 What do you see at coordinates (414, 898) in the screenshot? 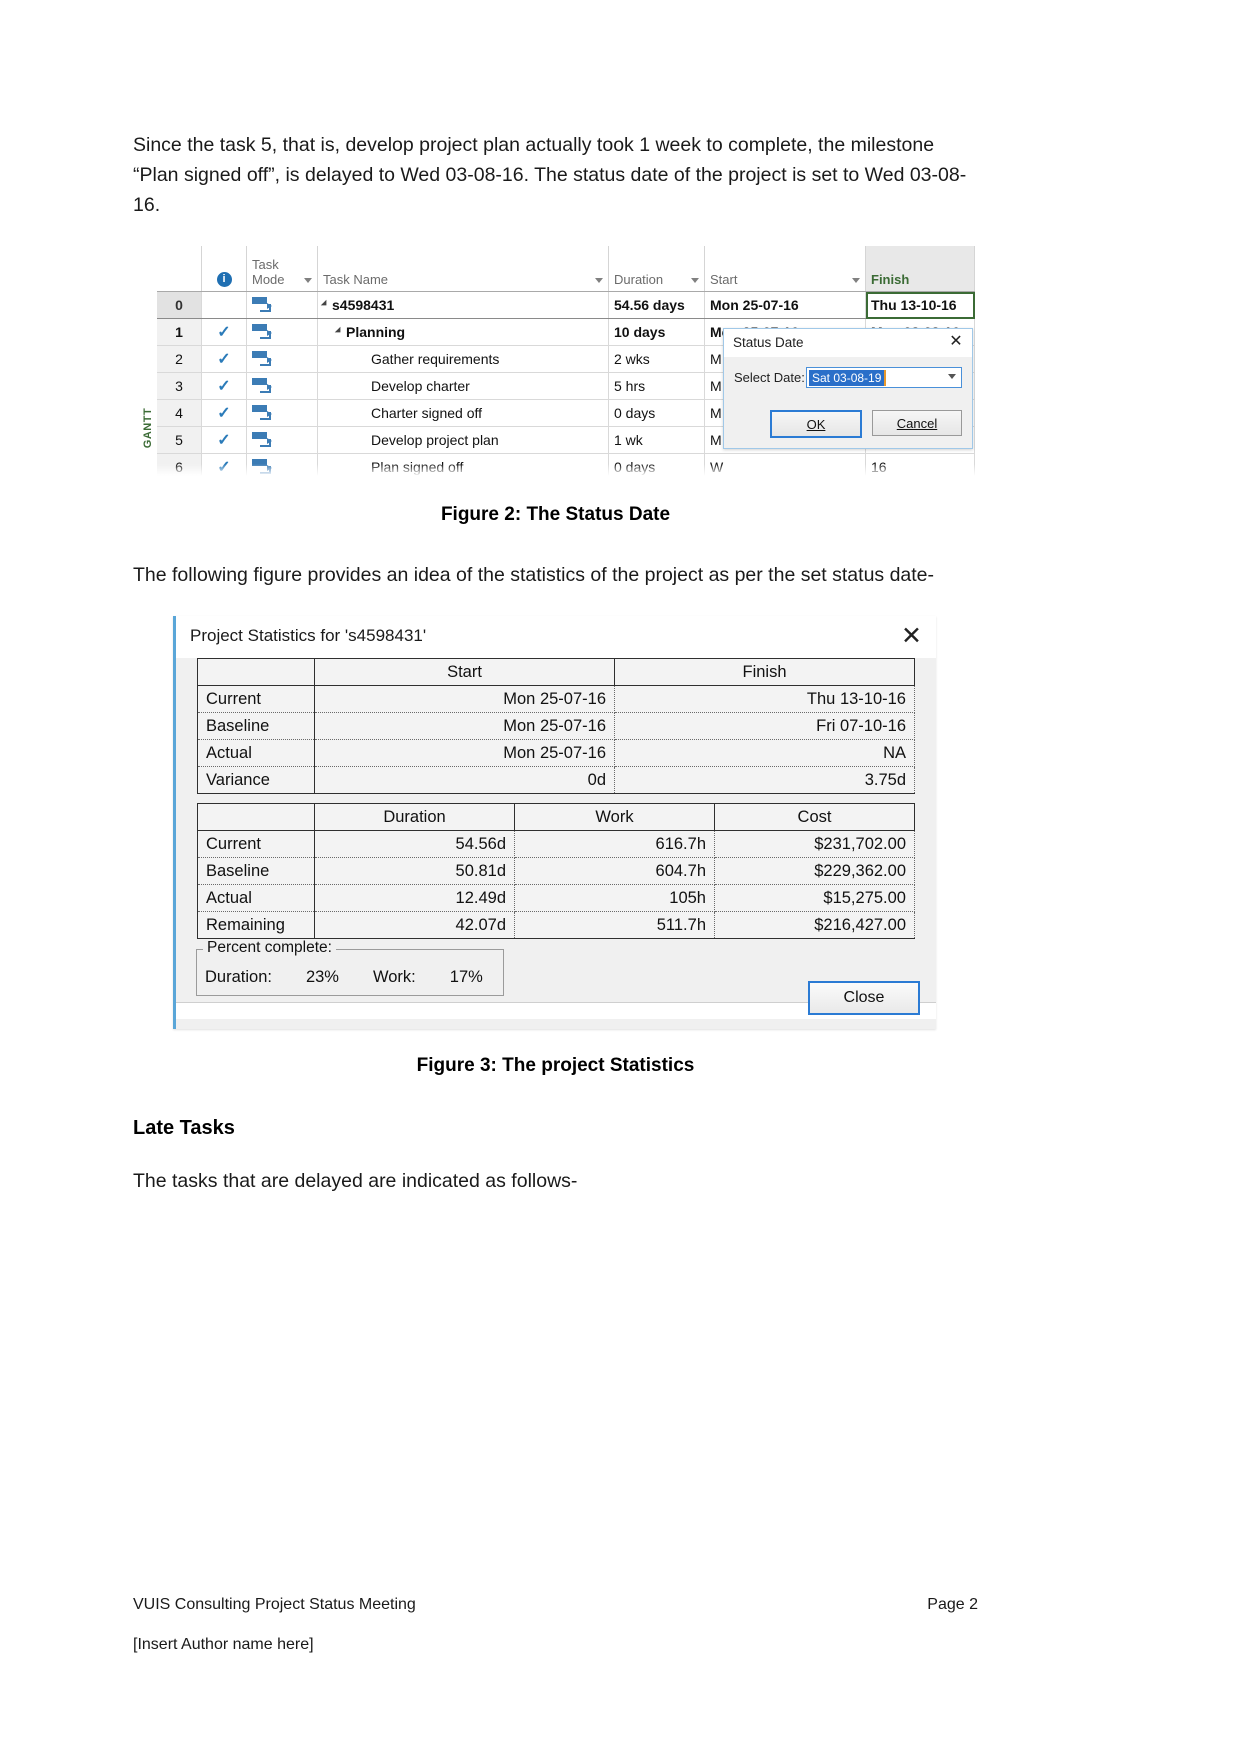
I see `row-duration: 12.49d` at bounding box center [414, 898].